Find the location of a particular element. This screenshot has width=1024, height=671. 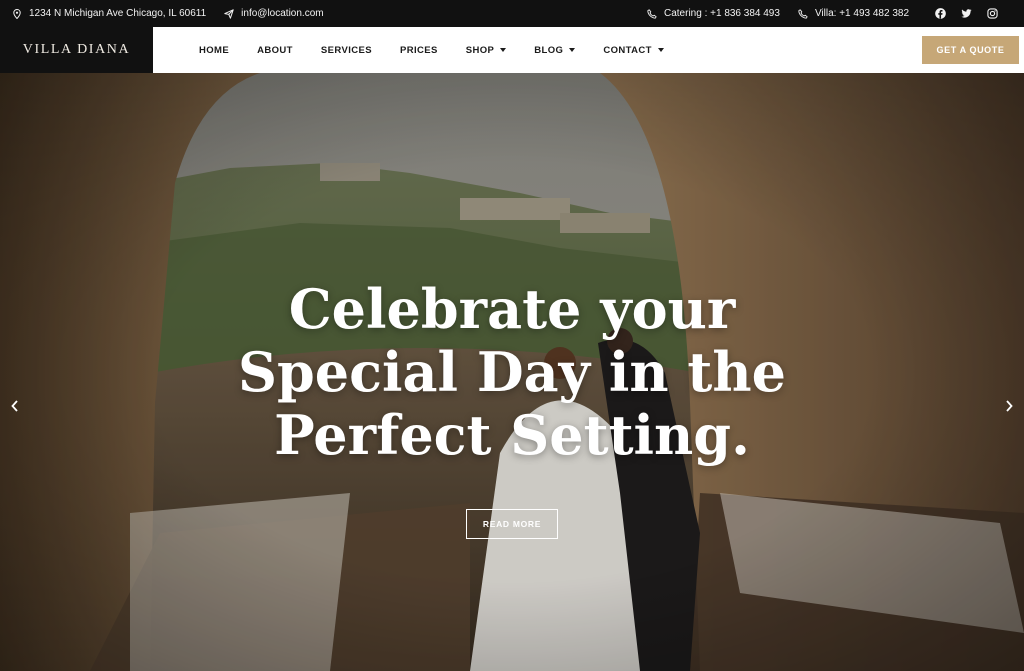

logo: VILLA DIANA is located at coordinates (76, 50).